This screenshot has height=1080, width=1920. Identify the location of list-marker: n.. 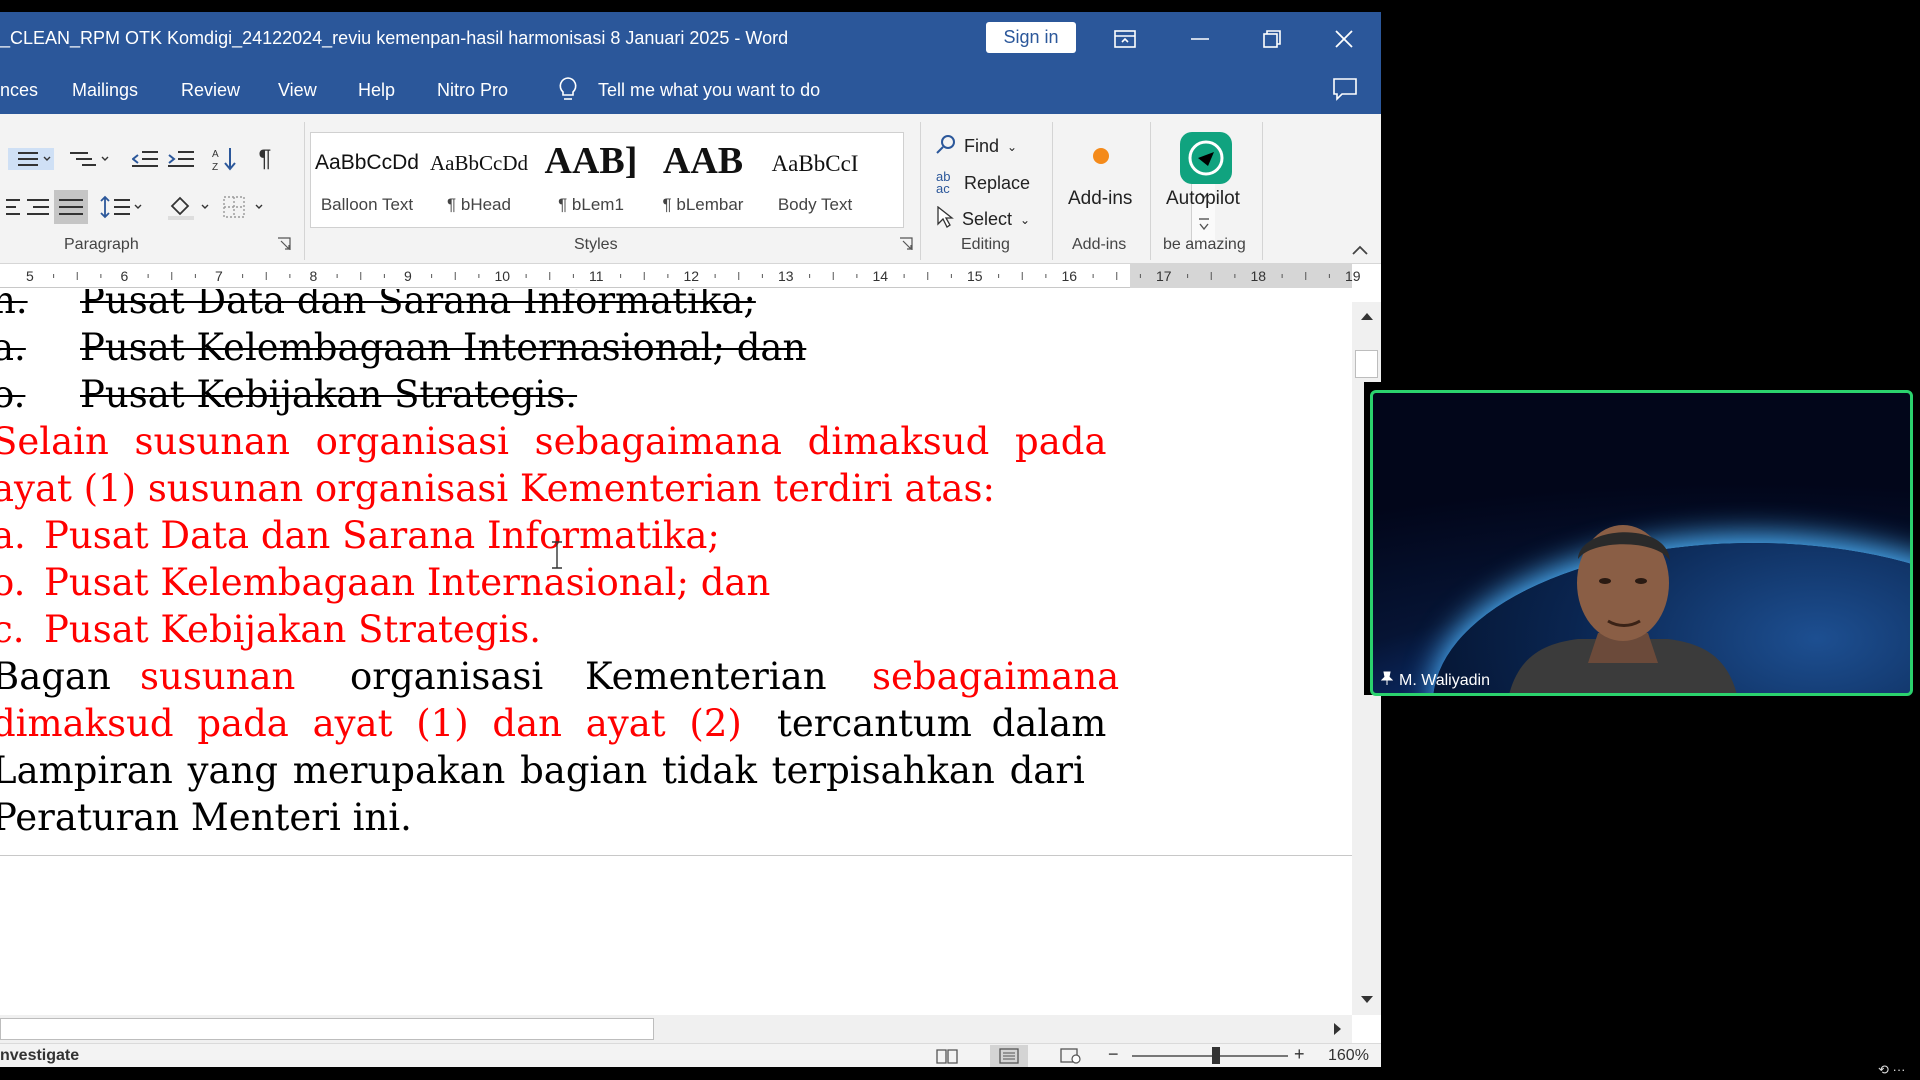
(14, 305).